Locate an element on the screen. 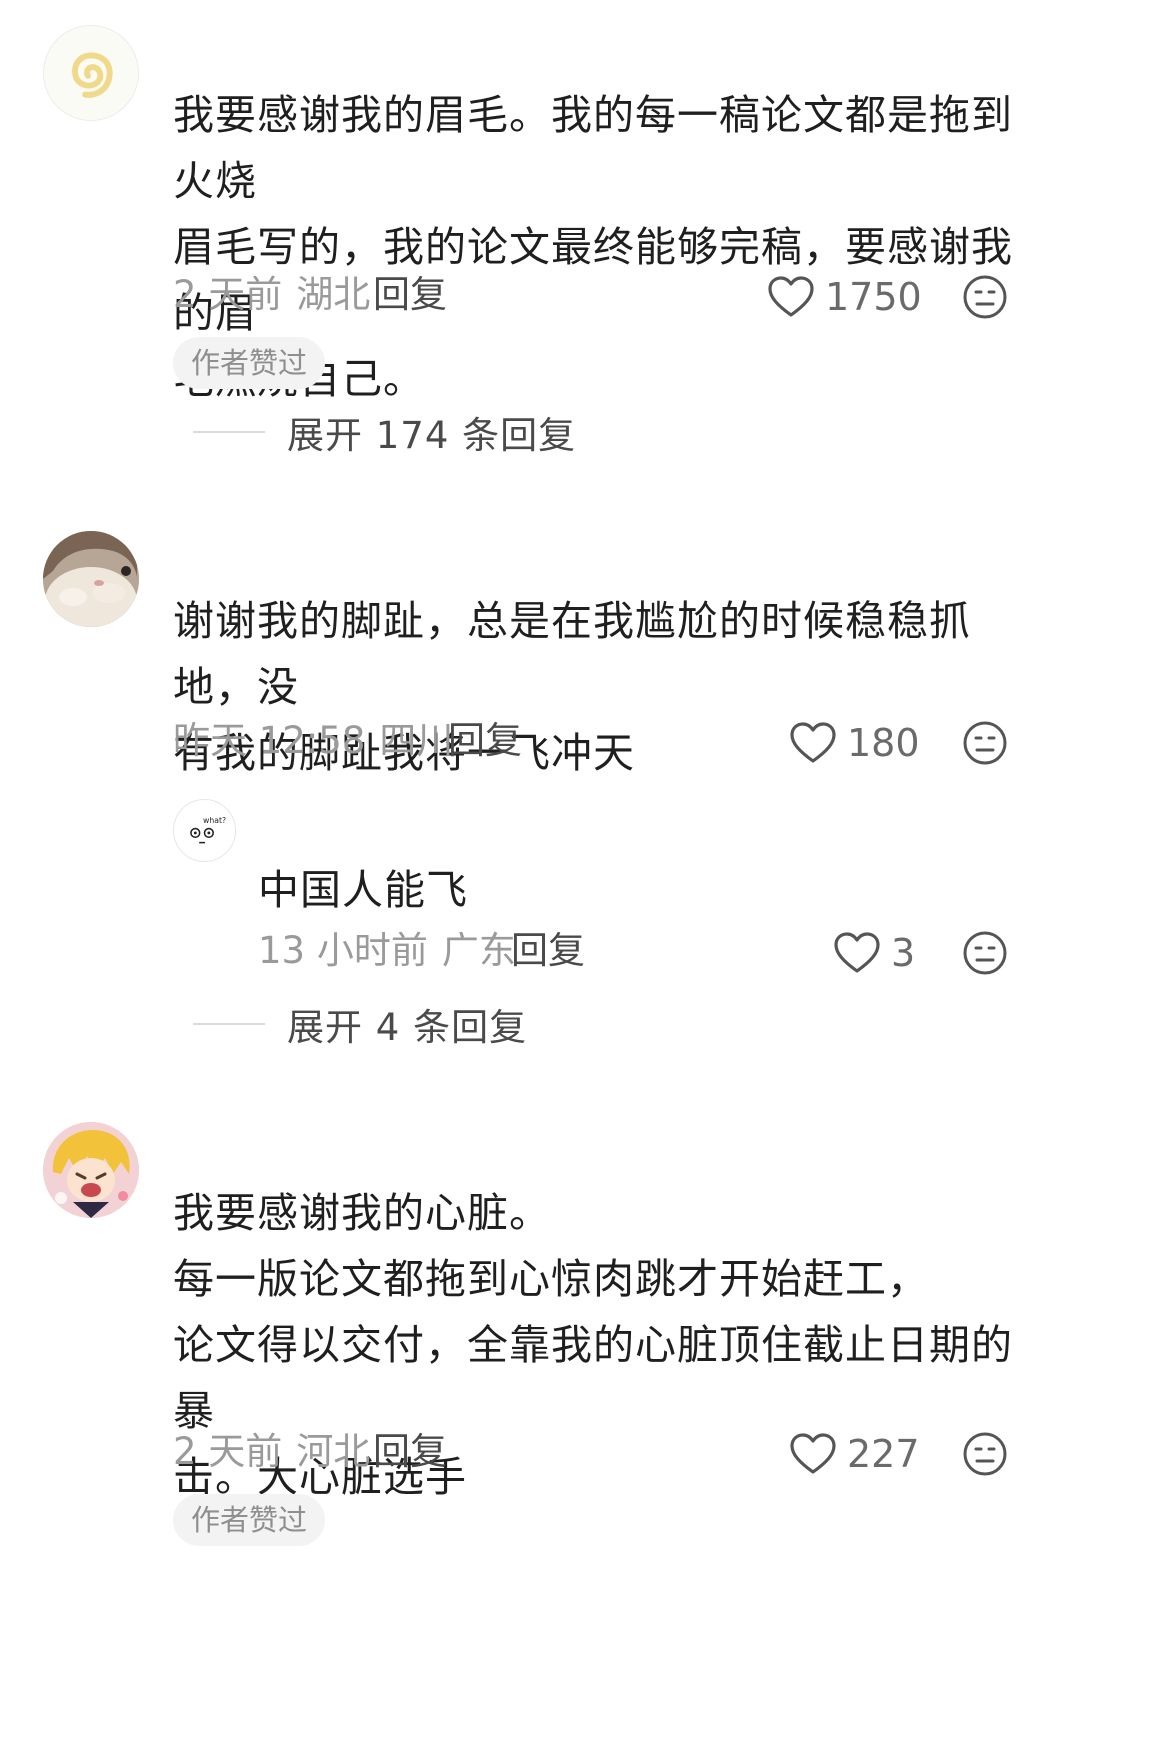 Image resolution: width=1168 pixels, height=1748 pixels. like-button: 180 is located at coordinates (854, 743).